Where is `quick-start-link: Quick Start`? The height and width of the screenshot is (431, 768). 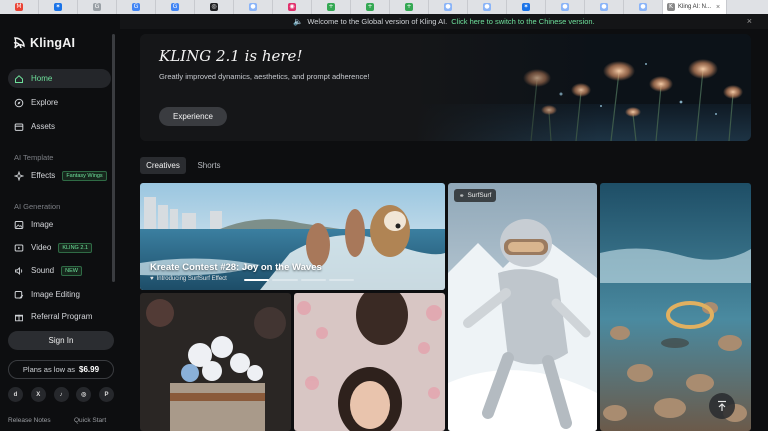
quick-start-link: Quick Start is located at coordinates (90, 420).